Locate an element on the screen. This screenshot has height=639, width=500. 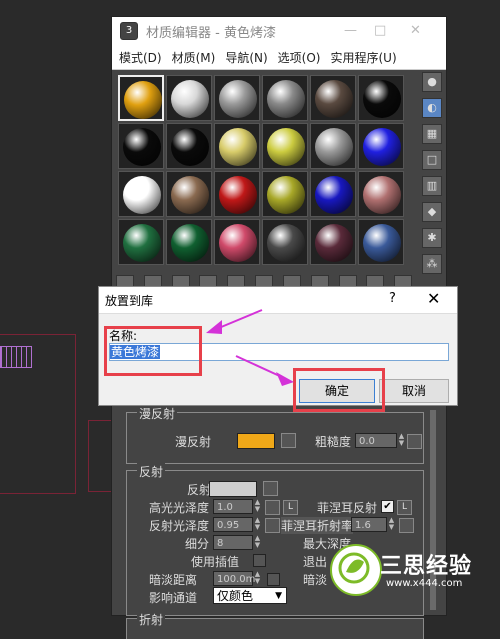
menu-mode: 模式(D) is located at coordinates (140, 57).